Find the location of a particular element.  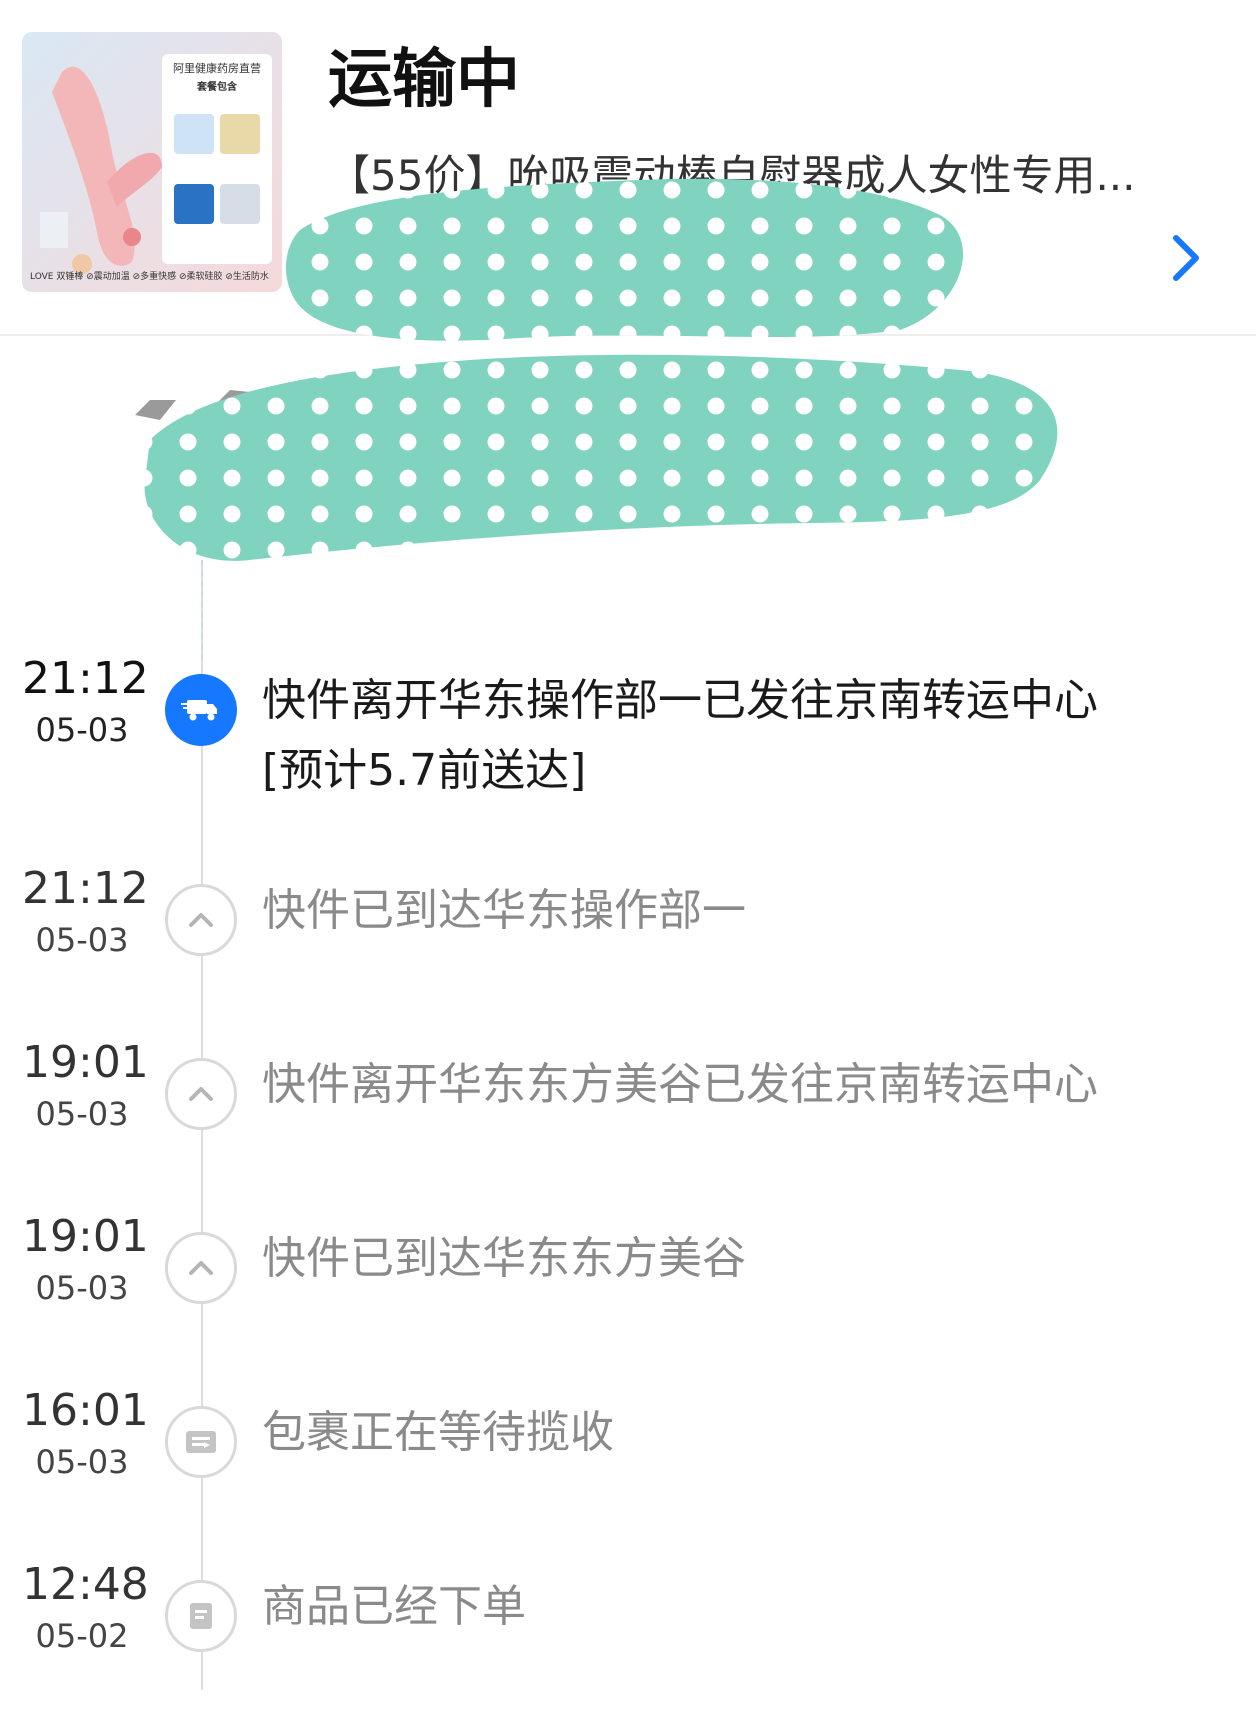

event-description: 商品已经下单 is located at coordinates (394, 1606).